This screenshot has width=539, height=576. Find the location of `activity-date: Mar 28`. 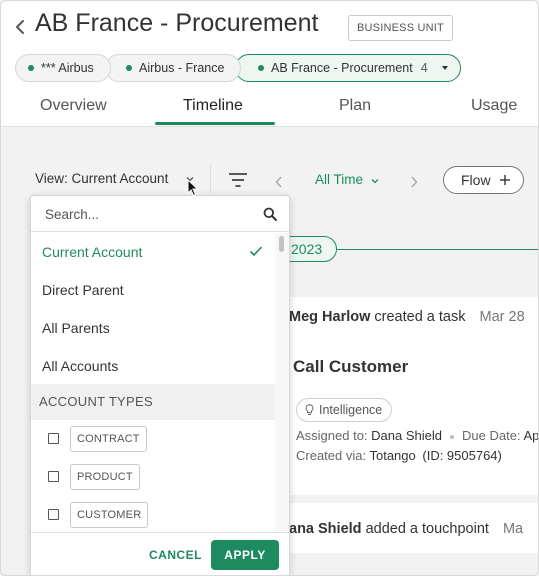

activity-date: Mar 28 is located at coordinates (502, 317).